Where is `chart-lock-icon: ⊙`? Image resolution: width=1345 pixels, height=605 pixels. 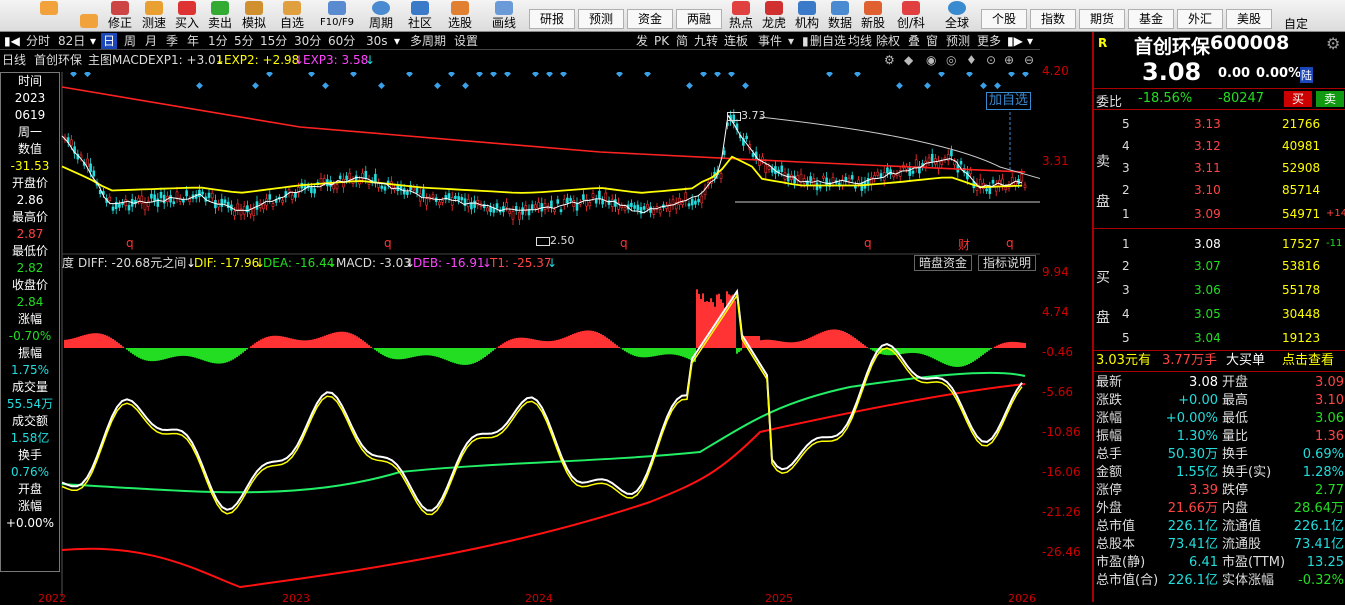
chart-lock-icon: ⊙ is located at coordinates (991, 60).